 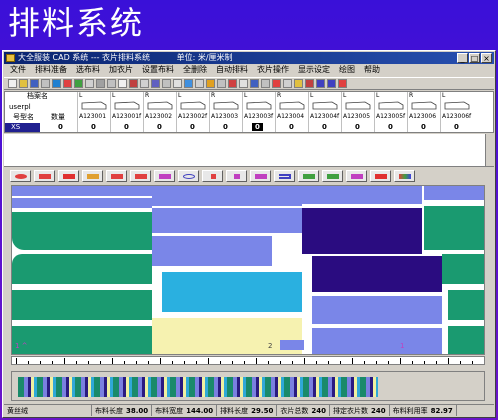 What do you see at coordinates (276, 83) in the screenshot?
I see `flag-icon` at bounding box center [276, 83].